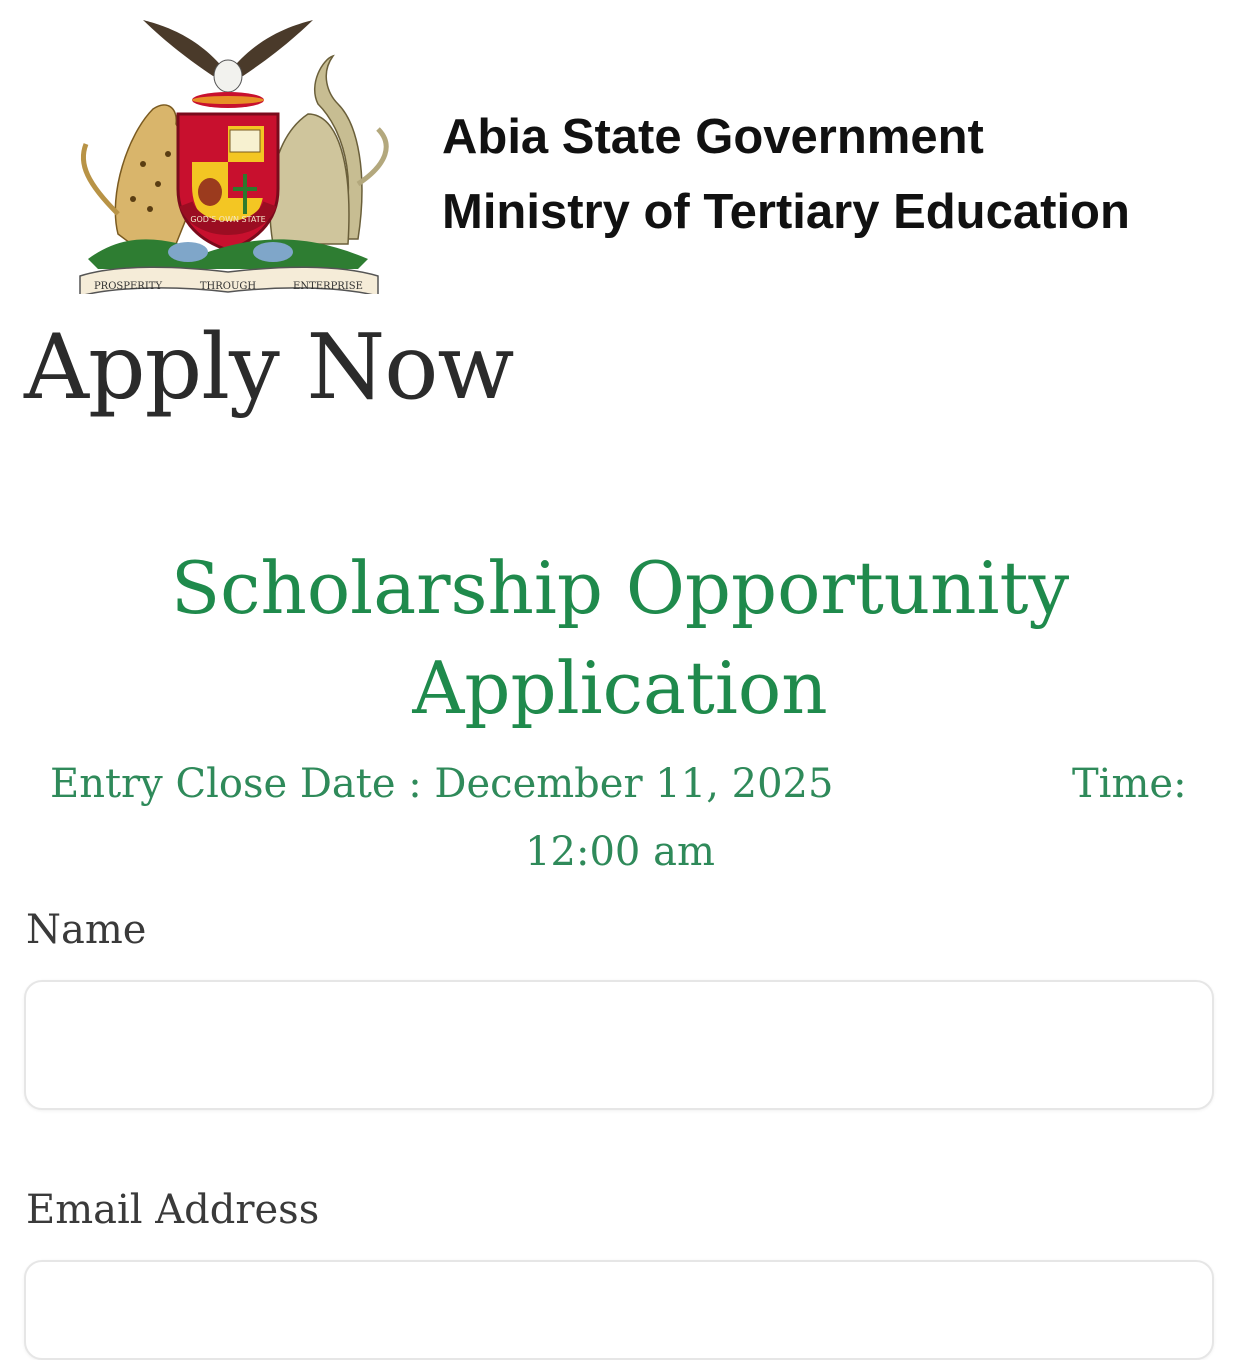 This screenshot has width=1240, height=1360. Describe the element at coordinates (173, 1210) in the screenshot. I see `email-label: Email Address` at that location.